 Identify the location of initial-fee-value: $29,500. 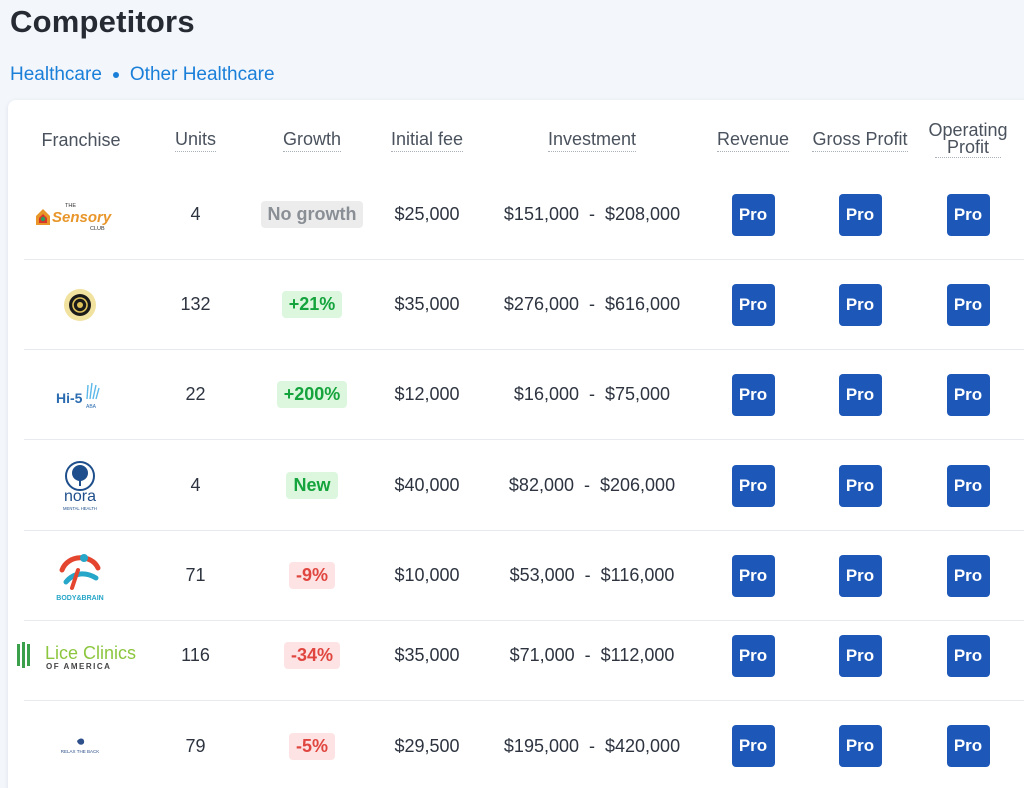
(427, 745).